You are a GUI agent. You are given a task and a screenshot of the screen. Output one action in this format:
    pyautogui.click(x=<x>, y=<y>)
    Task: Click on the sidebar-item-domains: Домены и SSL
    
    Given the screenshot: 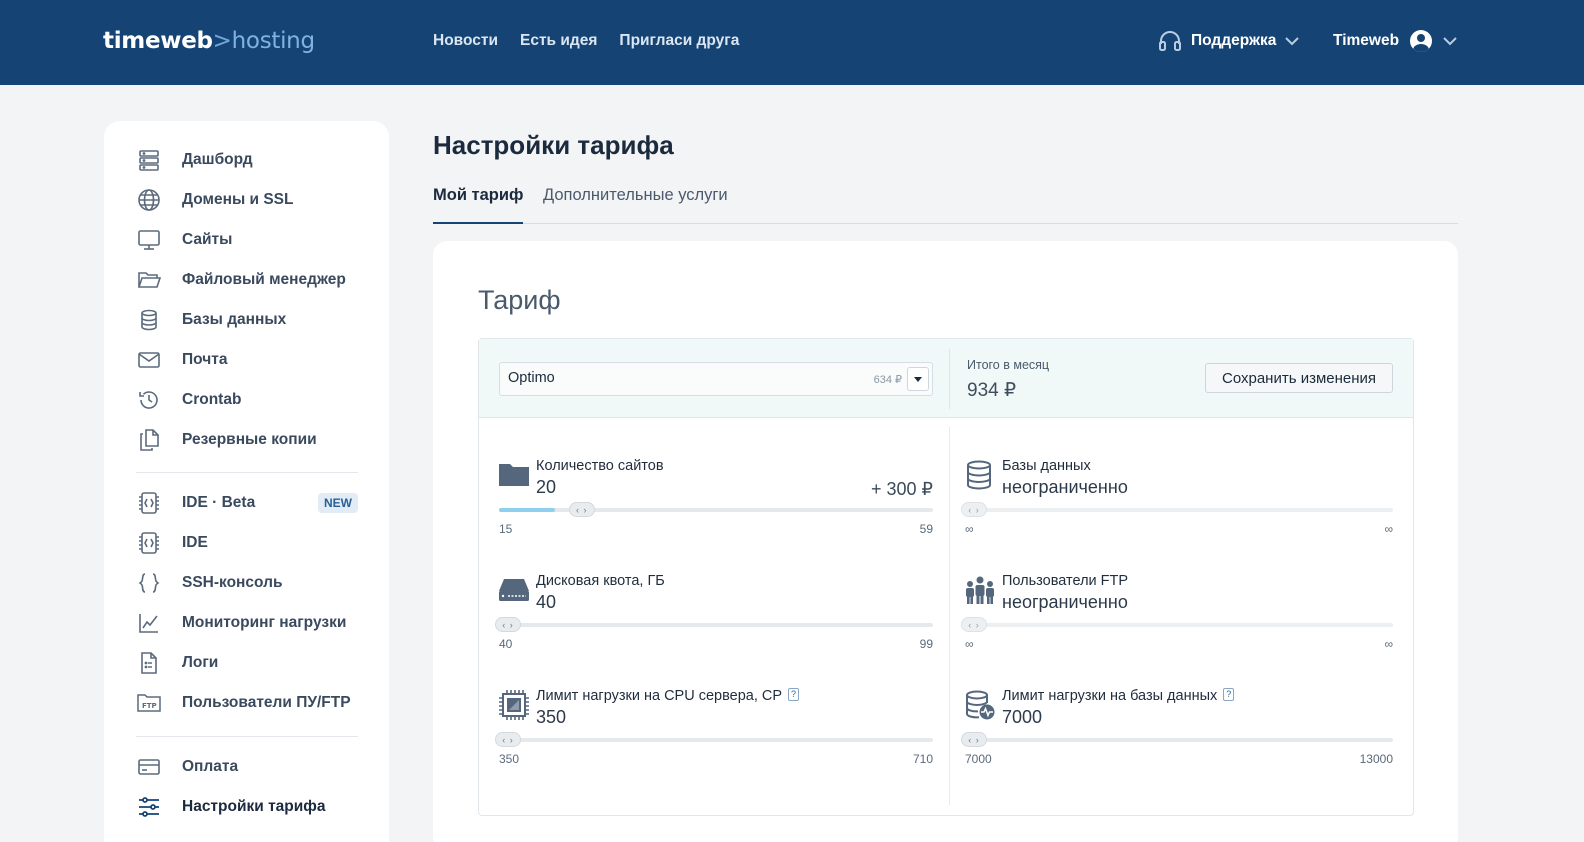 What is the action you would take?
    pyautogui.click(x=247, y=200)
    